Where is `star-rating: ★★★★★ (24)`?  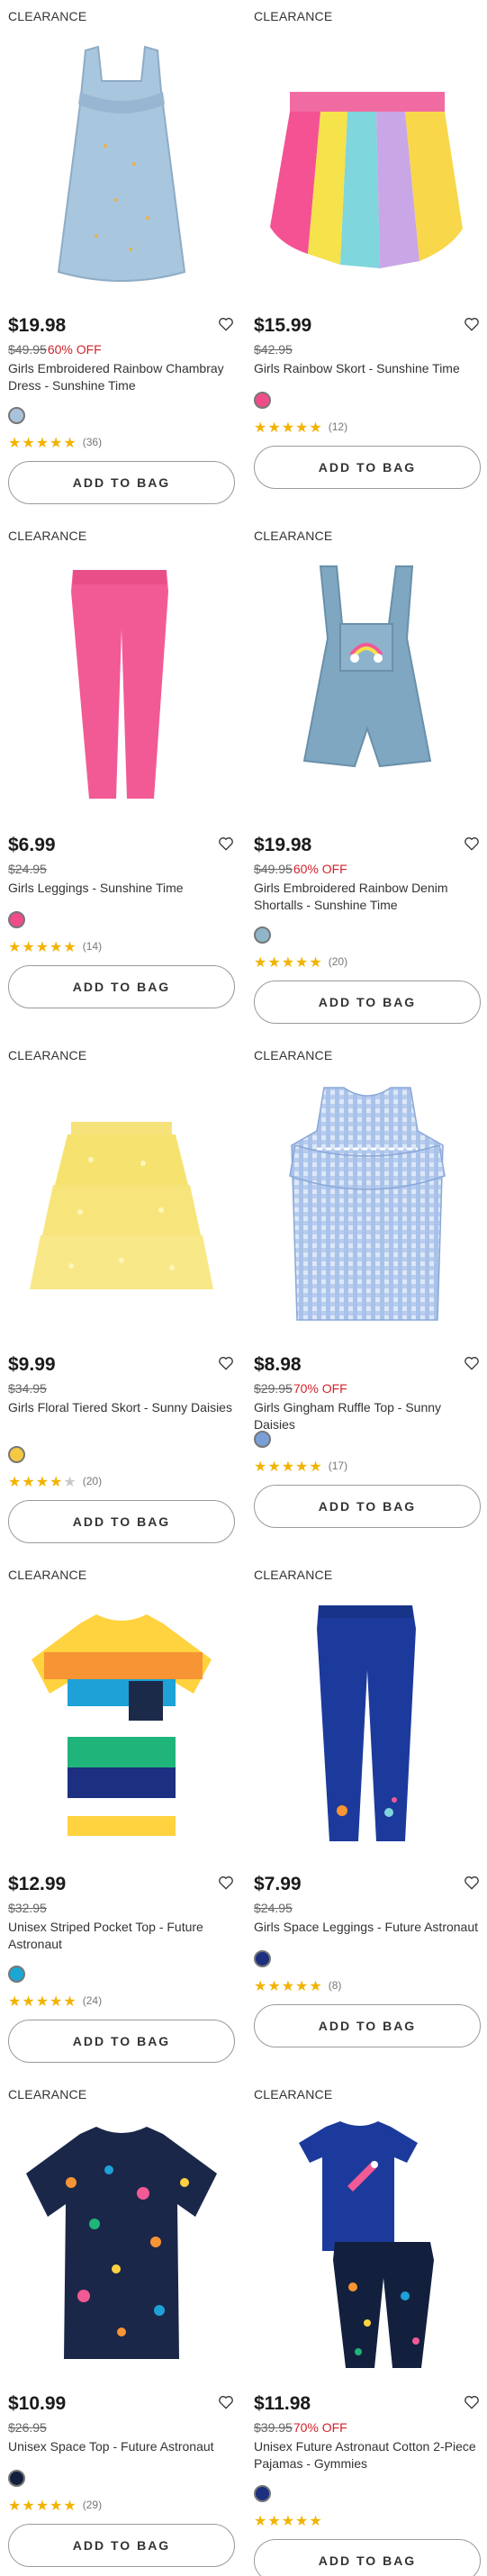 star-rating: ★★★★★ (24) is located at coordinates (55, 2002).